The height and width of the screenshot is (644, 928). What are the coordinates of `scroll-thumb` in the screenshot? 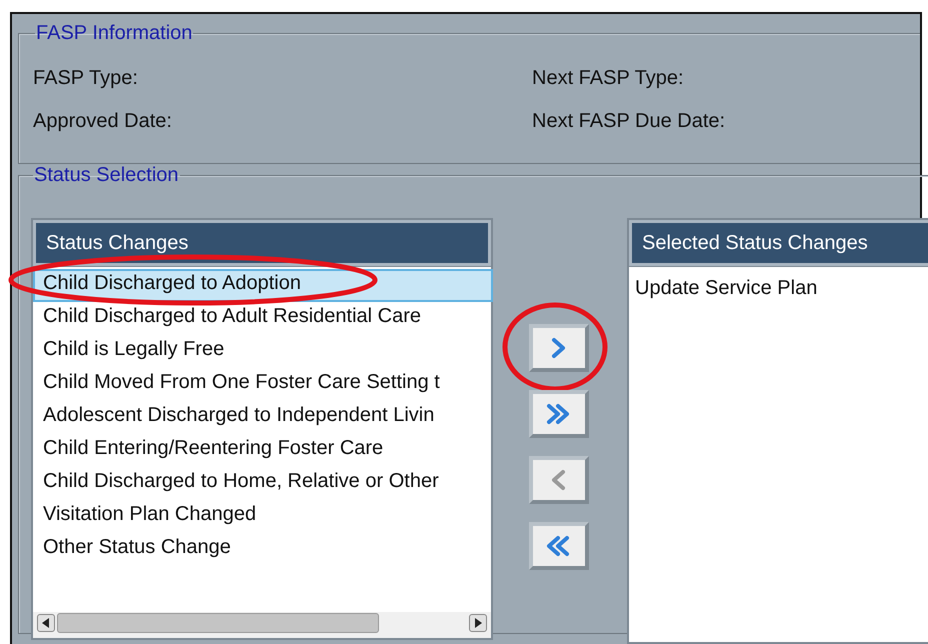 It's located at (218, 623).